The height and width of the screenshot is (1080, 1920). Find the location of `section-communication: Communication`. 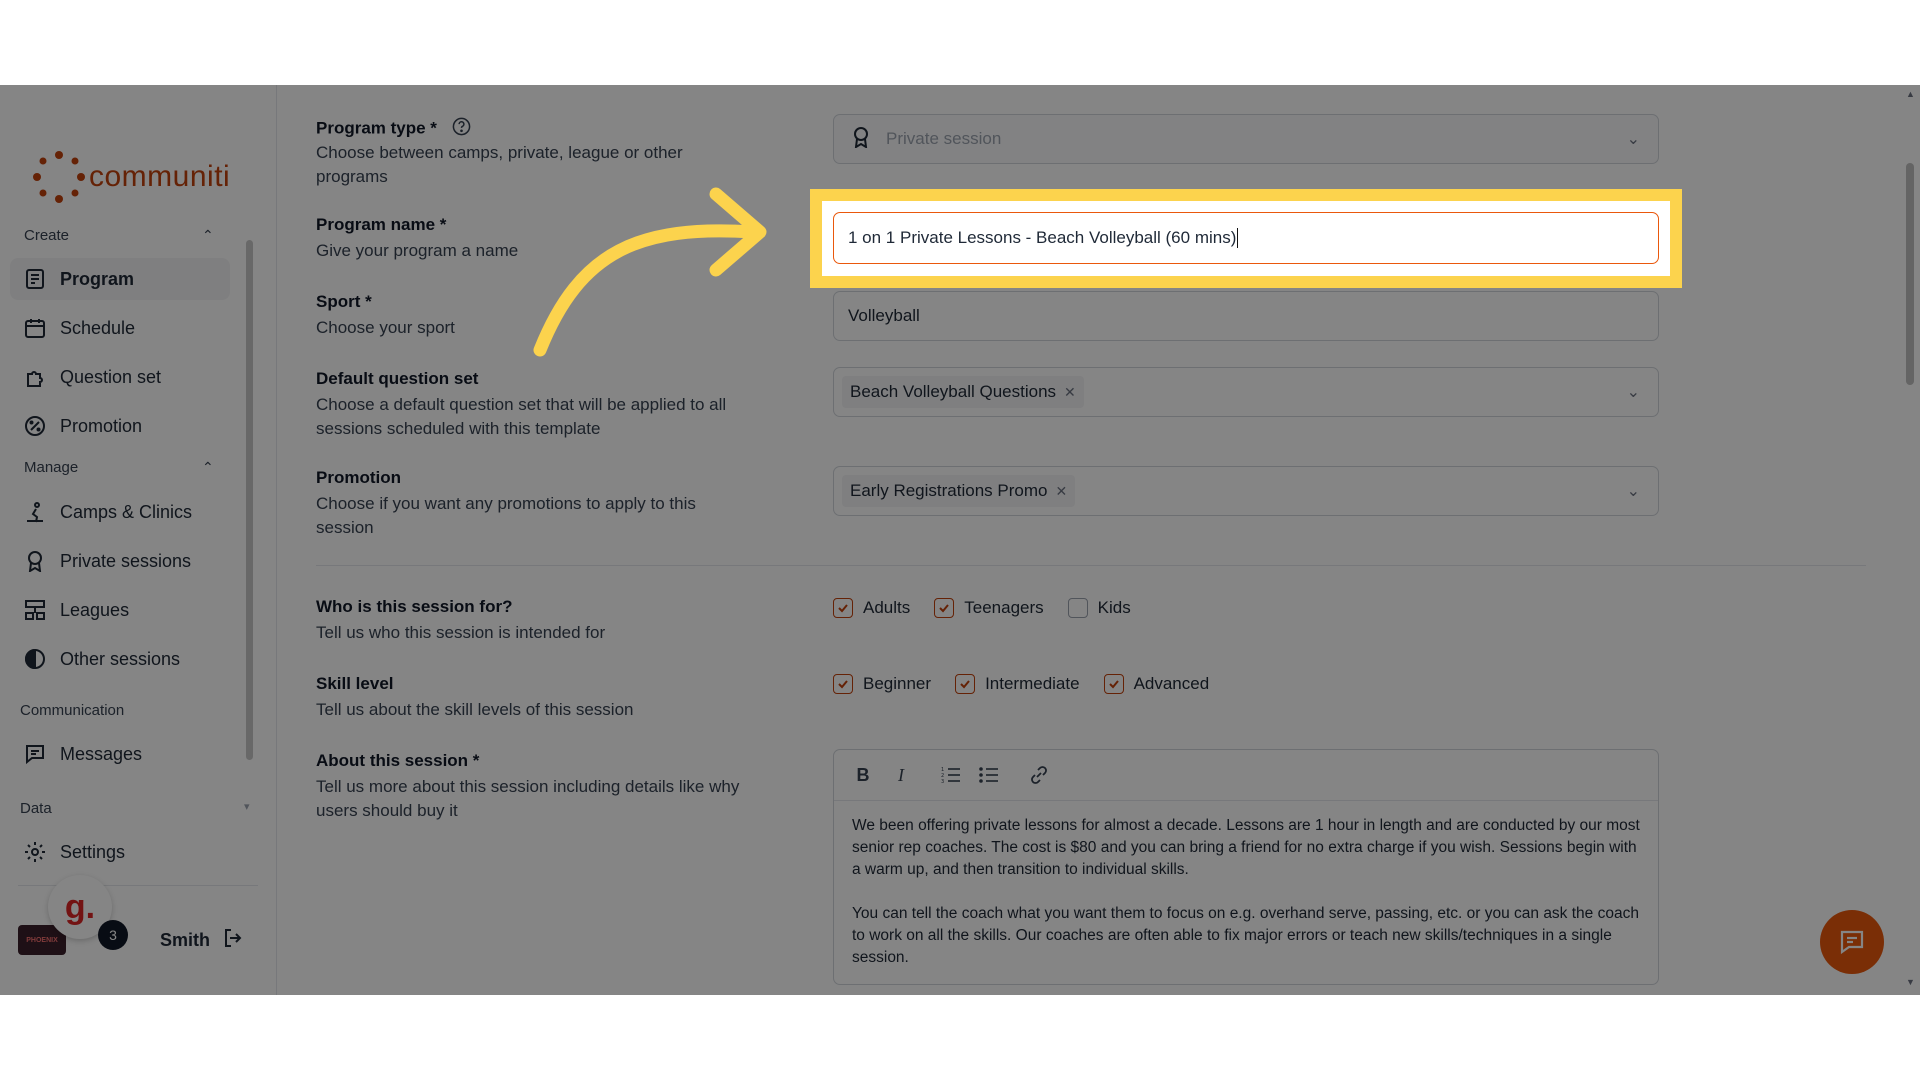

section-communication: Communication is located at coordinates (72, 710).